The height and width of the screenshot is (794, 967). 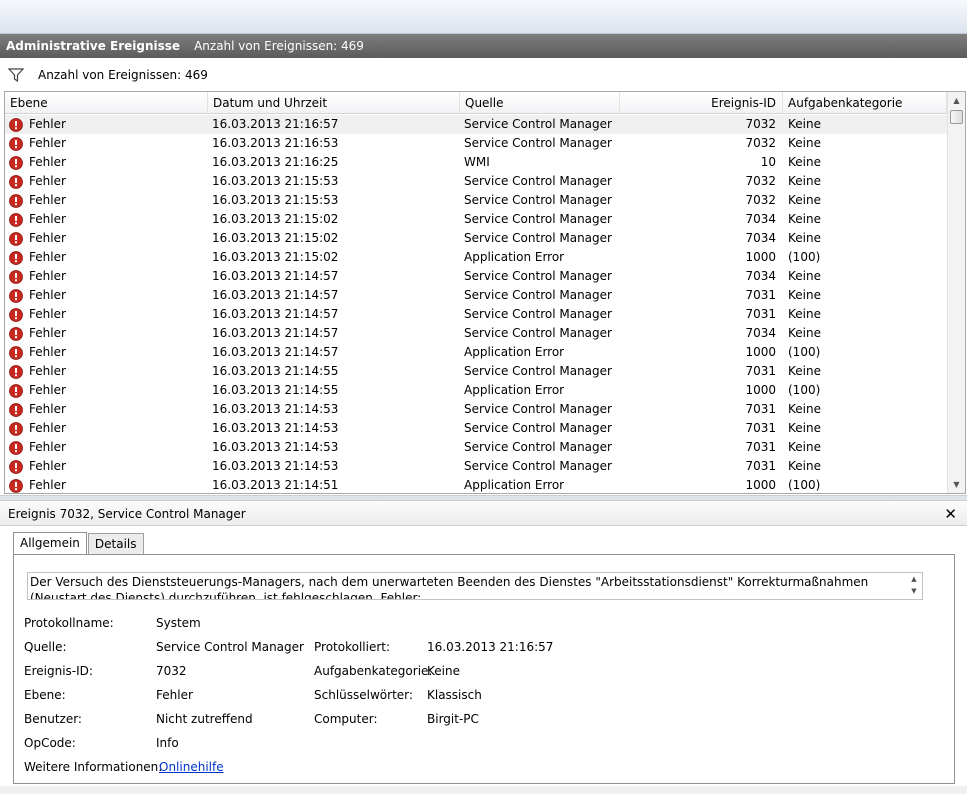 I want to click on column-header-task-category: Aufgabenkategorie, so click(x=865, y=103).